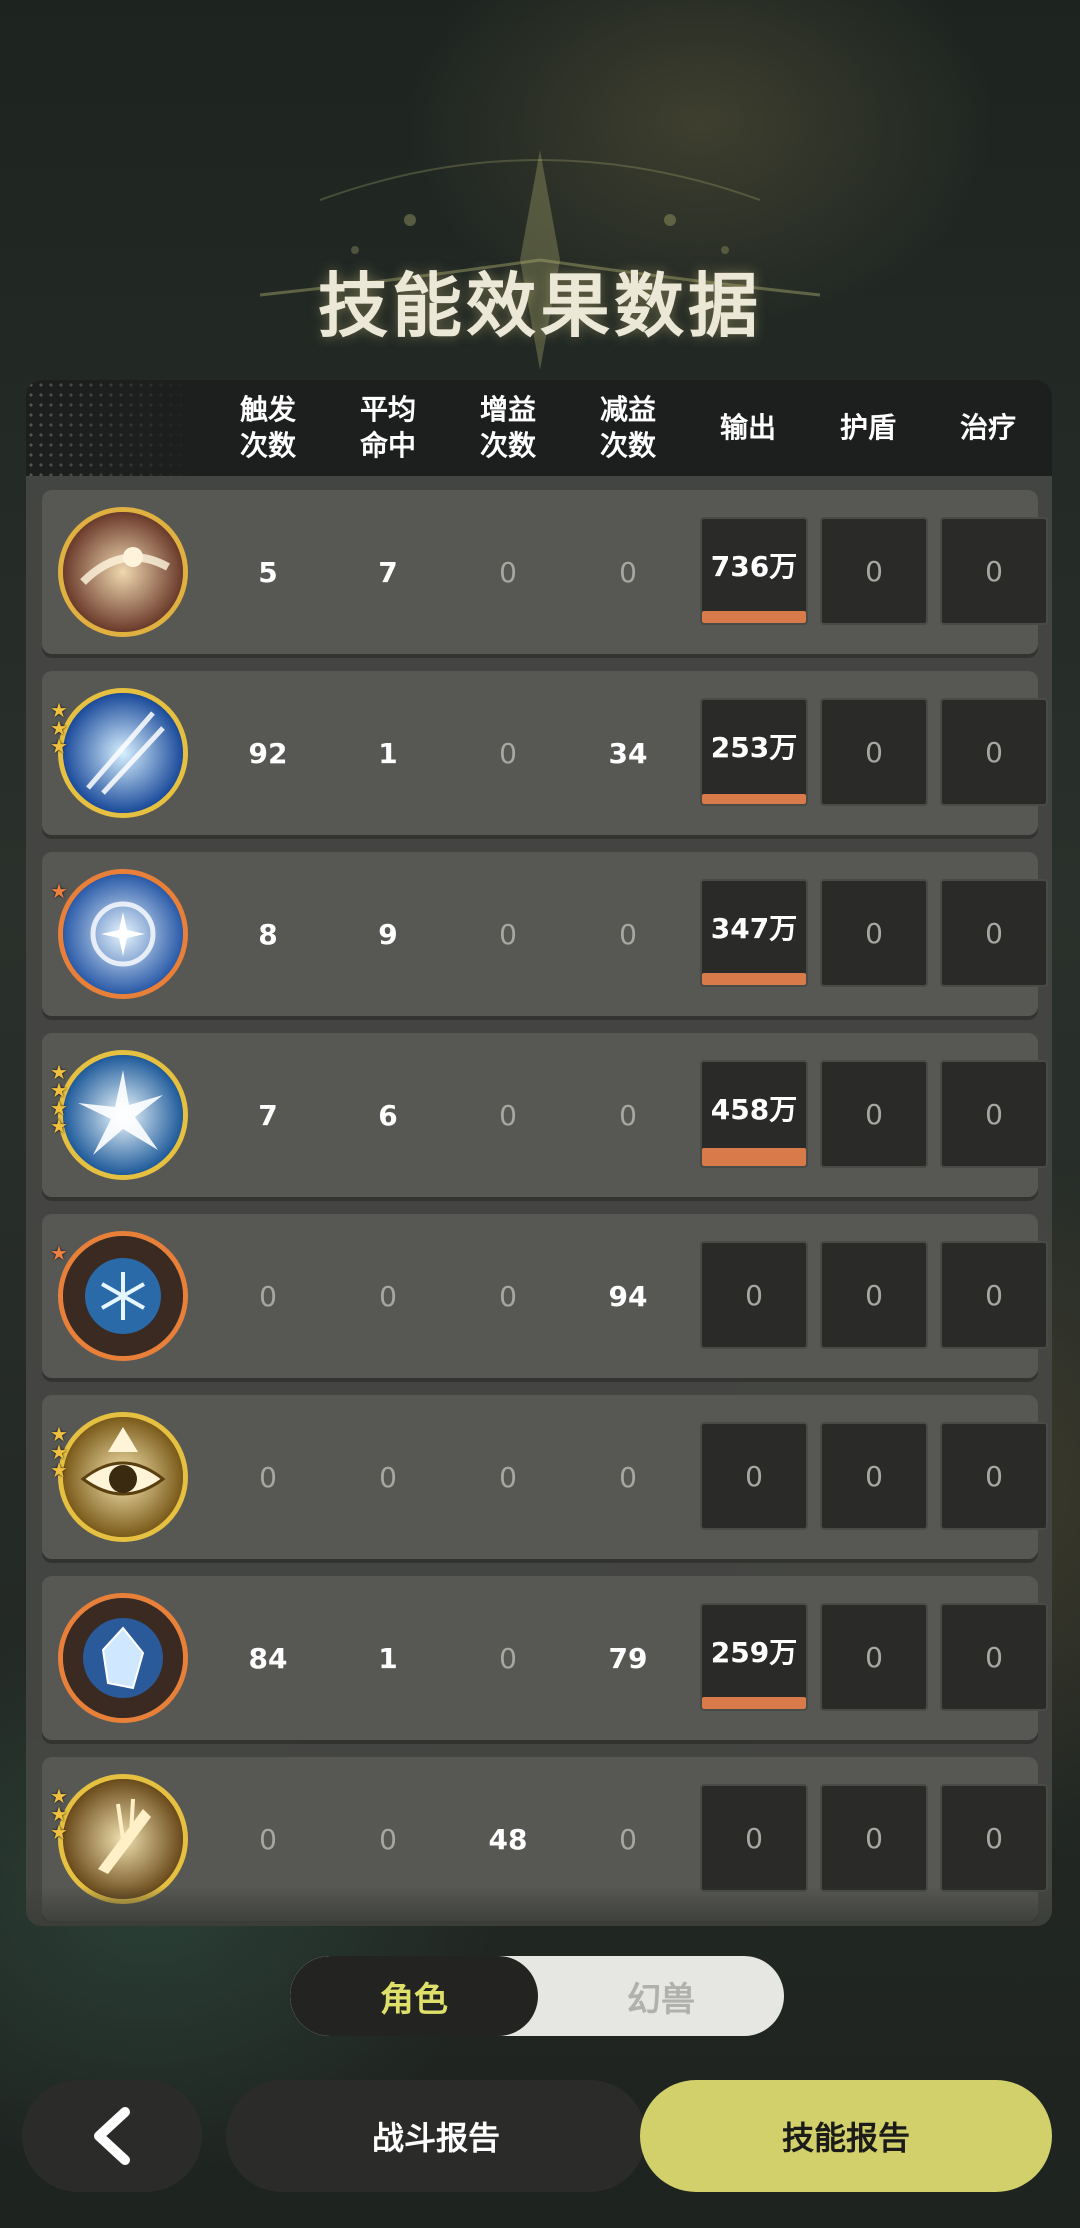 The height and width of the screenshot is (2228, 1080). I want to click on page-title: 技能效果数据, so click(540, 306).